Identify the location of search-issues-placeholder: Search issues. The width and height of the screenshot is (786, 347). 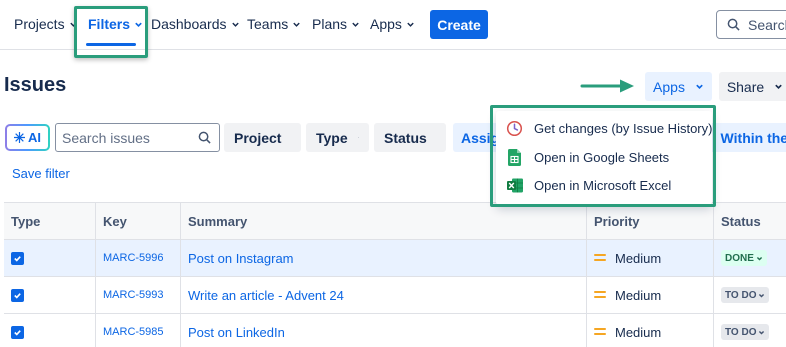
(106, 137).